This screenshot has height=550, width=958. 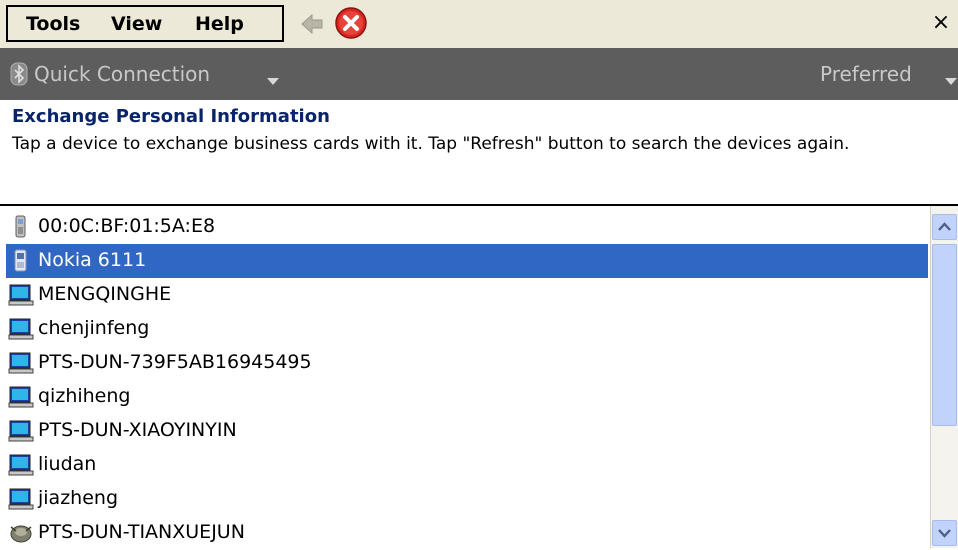 What do you see at coordinates (467, 397) in the screenshot?
I see `list-item: qizhiheng` at bounding box center [467, 397].